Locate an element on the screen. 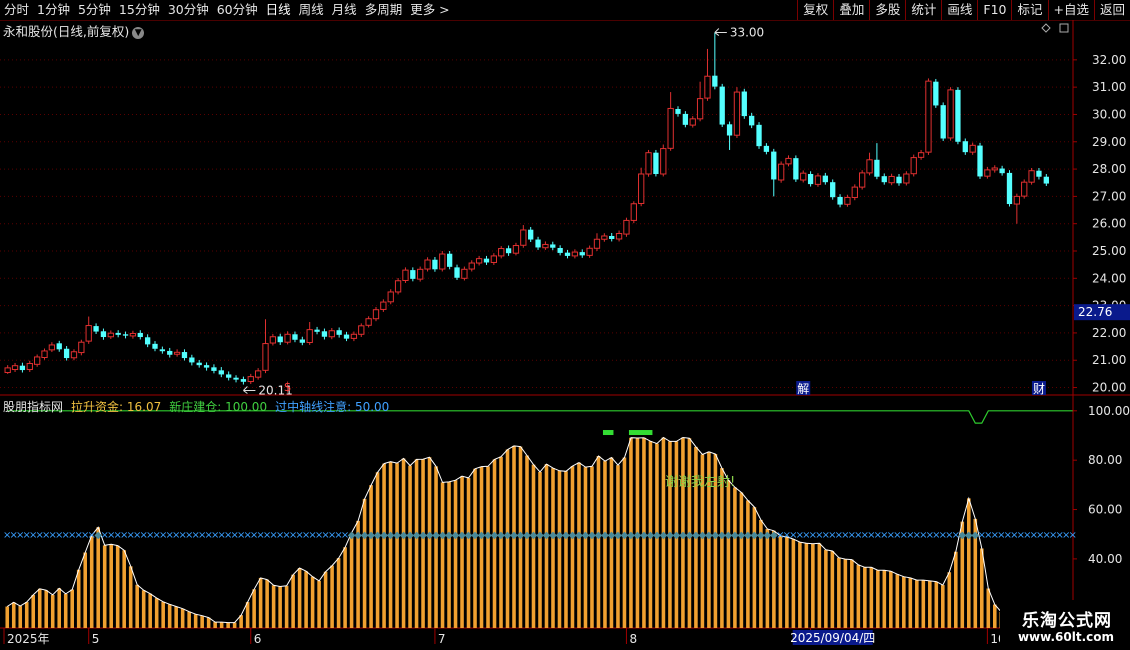 Image resolution: width=1130 pixels, height=650 pixels. cursor-date-label: 2025/09/04/四 is located at coordinates (832, 638).